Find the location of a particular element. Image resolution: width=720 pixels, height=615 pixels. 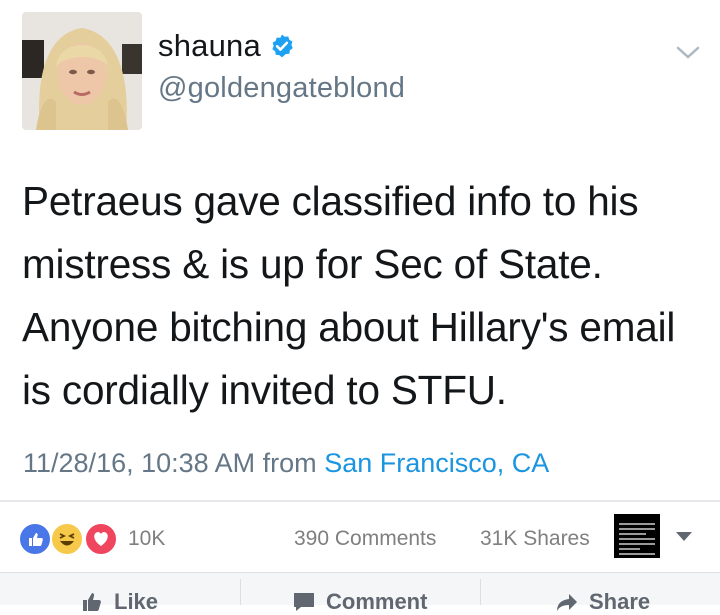

share-button: Share is located at coordinates (602, 602).